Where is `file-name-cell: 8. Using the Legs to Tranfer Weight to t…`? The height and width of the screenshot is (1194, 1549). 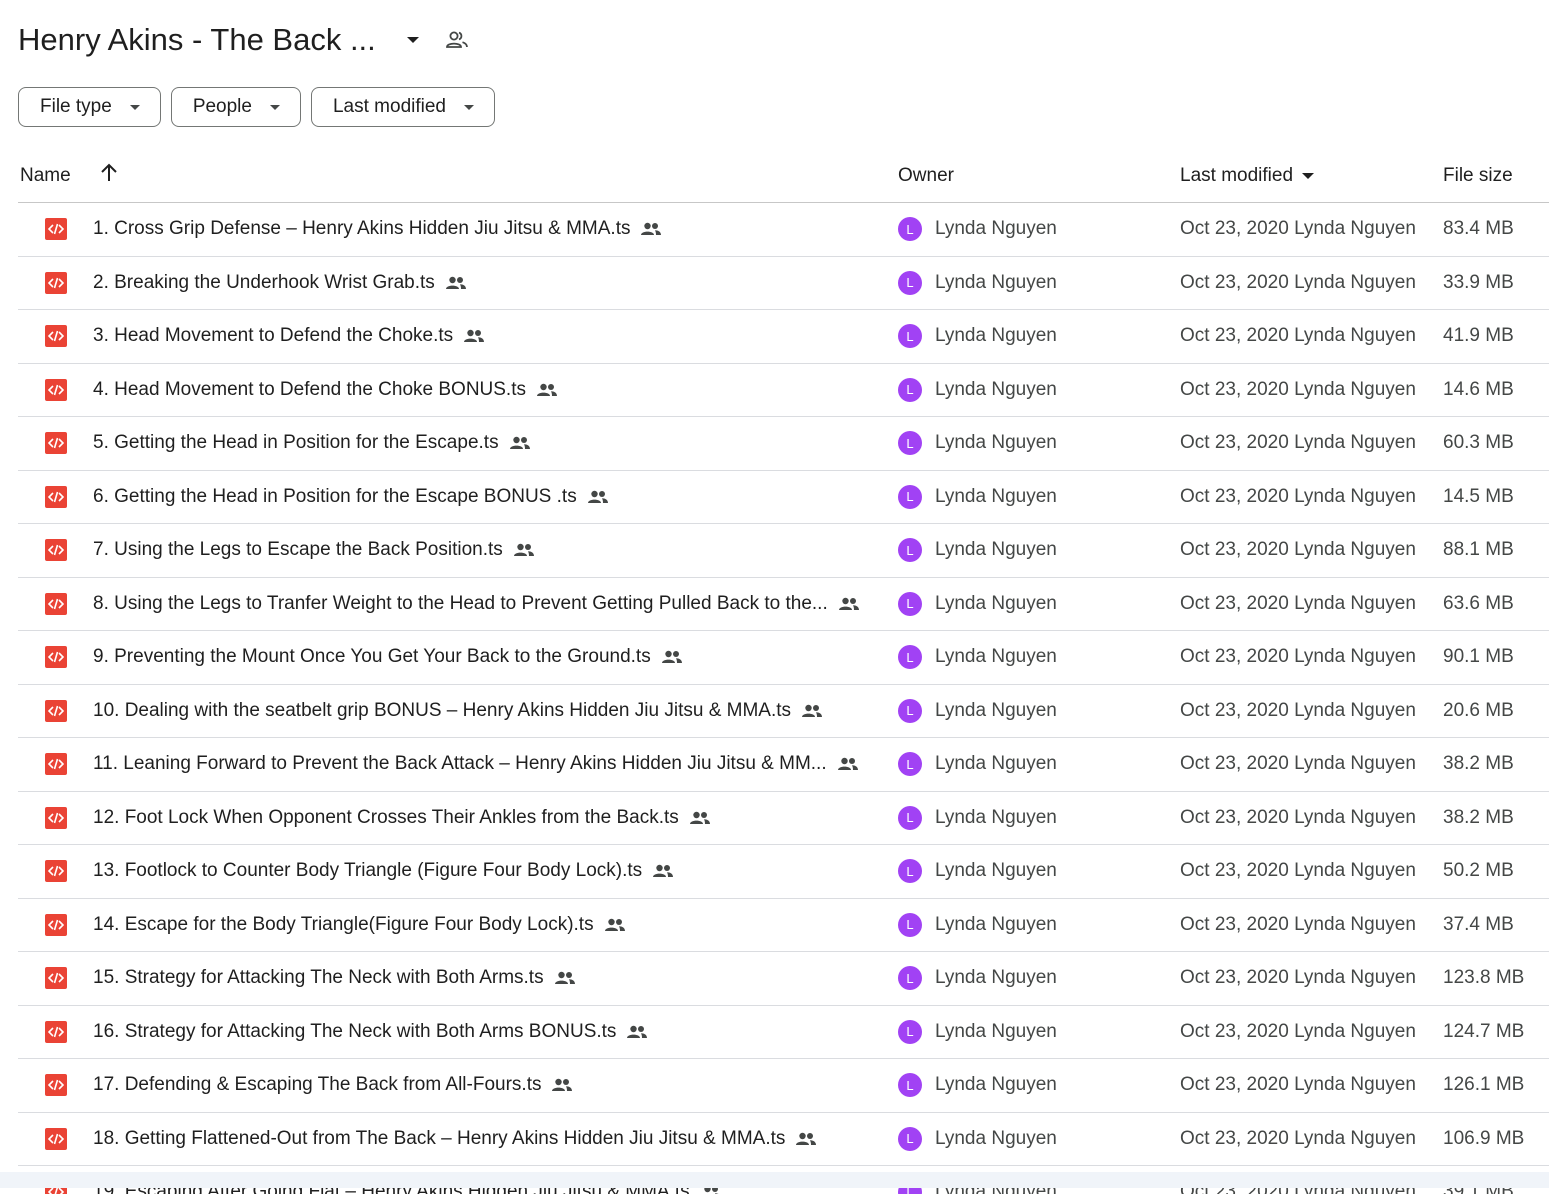 file-name-cell: 8. Using the Legs to Tranfer Weight to t… is located at coordinates (476, 604).